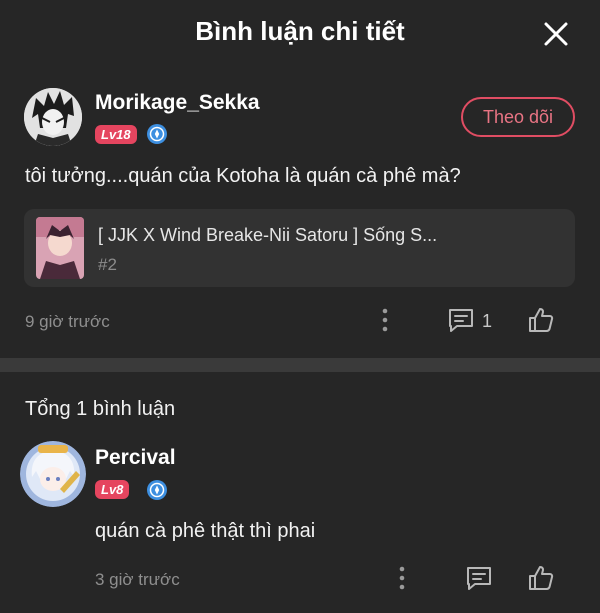 The width and height of the screenshot is (600, 613). What do you see at coordinates (177, 103) in the screenshot?
I see `username: Morikage_Sekka` at bounding box center [177, 103].